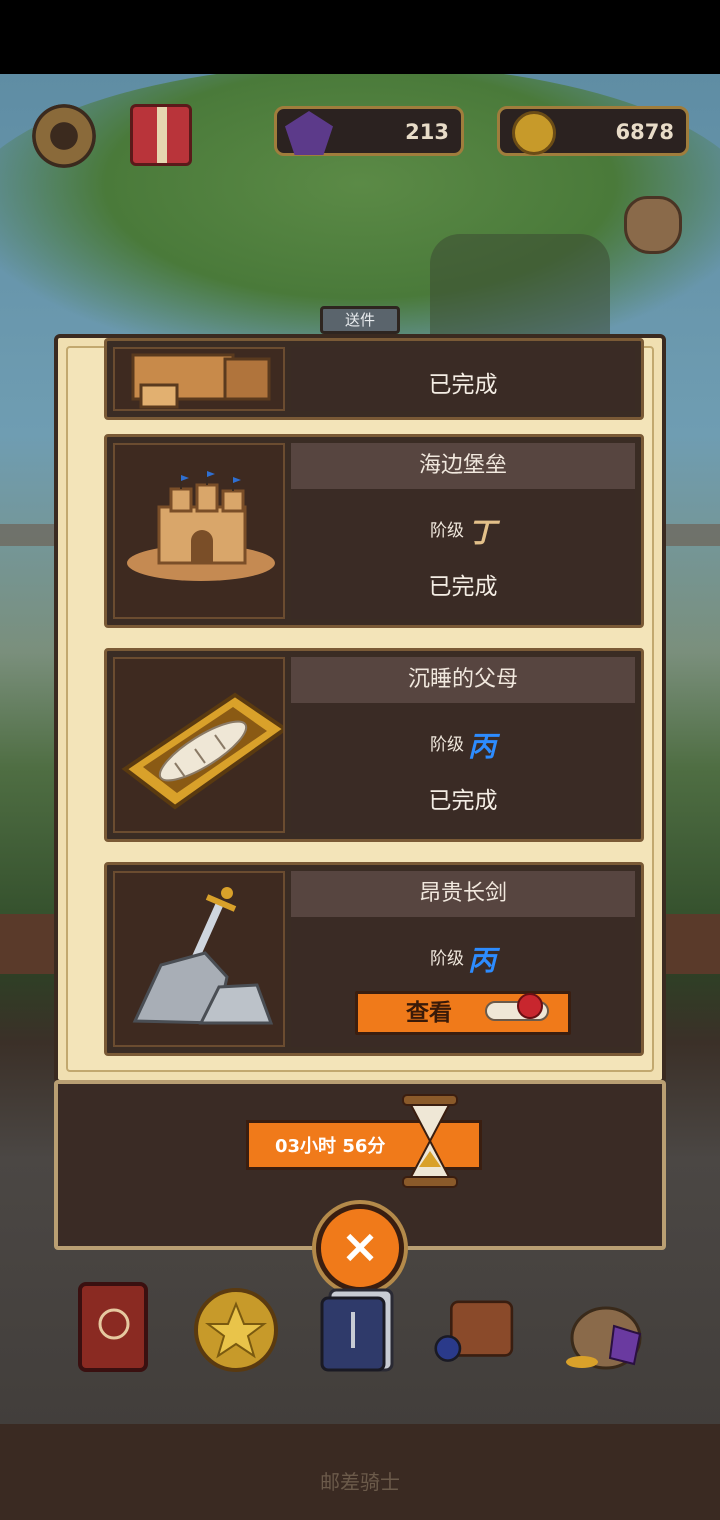  I want to click on quest-title: 昂贵长剑, so click(463, 894).